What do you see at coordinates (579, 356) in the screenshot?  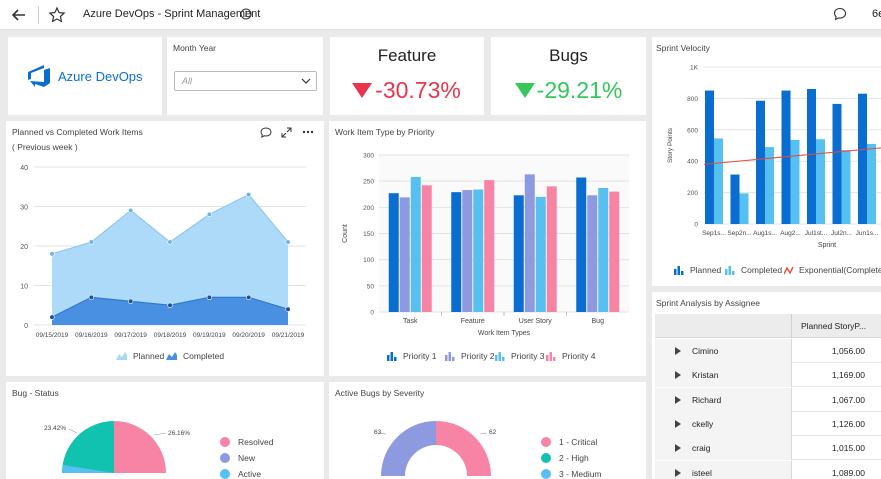 I see `legend-label: Priority 4` at bounding box center [579, 356].